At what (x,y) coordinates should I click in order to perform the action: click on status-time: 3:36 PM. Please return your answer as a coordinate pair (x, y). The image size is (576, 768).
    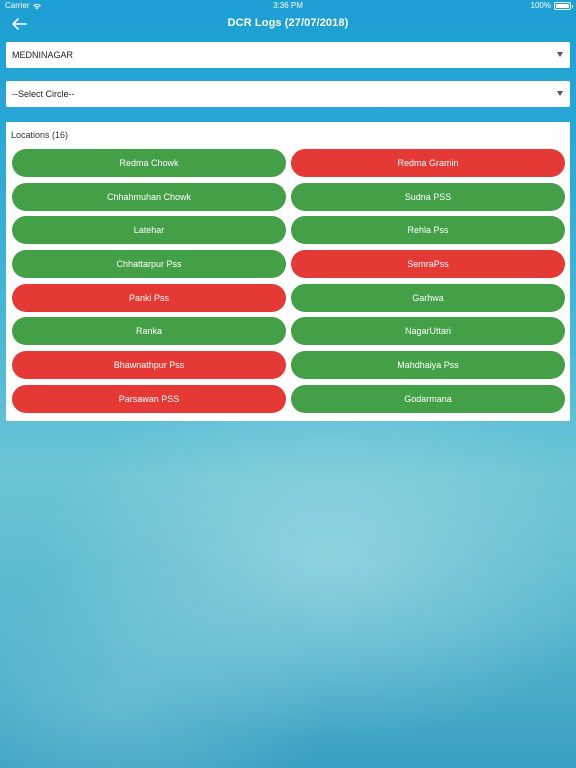
    Looking at the image, I should click on (288, 5).